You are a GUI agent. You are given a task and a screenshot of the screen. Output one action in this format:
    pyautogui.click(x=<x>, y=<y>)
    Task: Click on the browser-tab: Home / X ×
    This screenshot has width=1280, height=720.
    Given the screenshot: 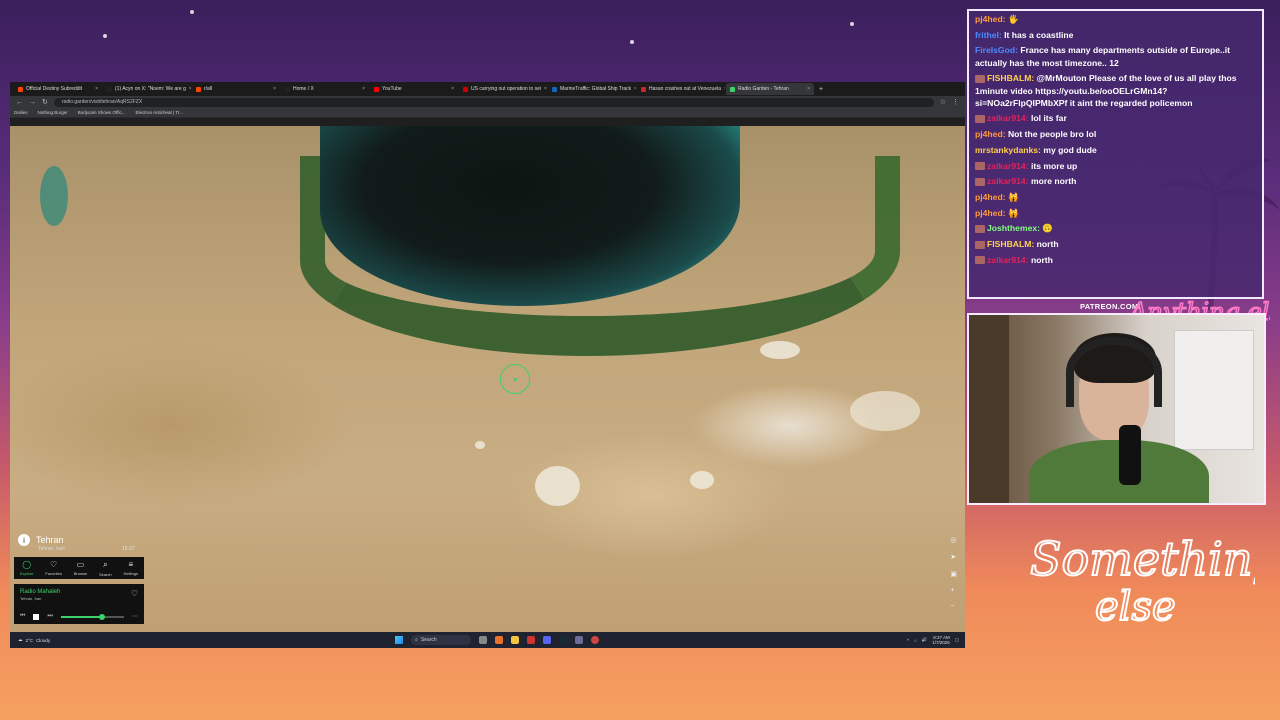 What is the action you would take?
    pyautogui.click(x=325, y=89)
    